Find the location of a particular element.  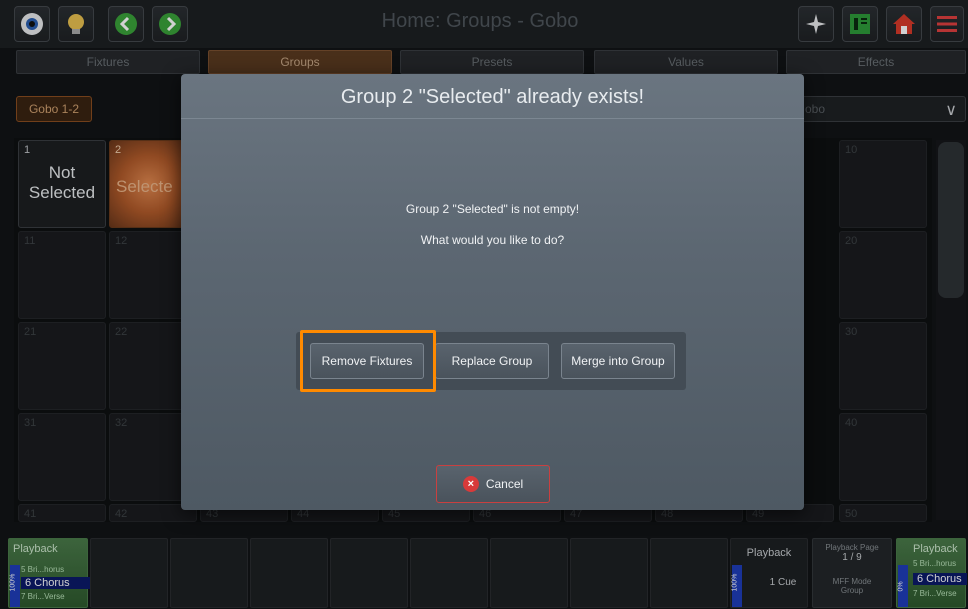

dialog-question: What would you like to do? is located at coordinates (492, 240).